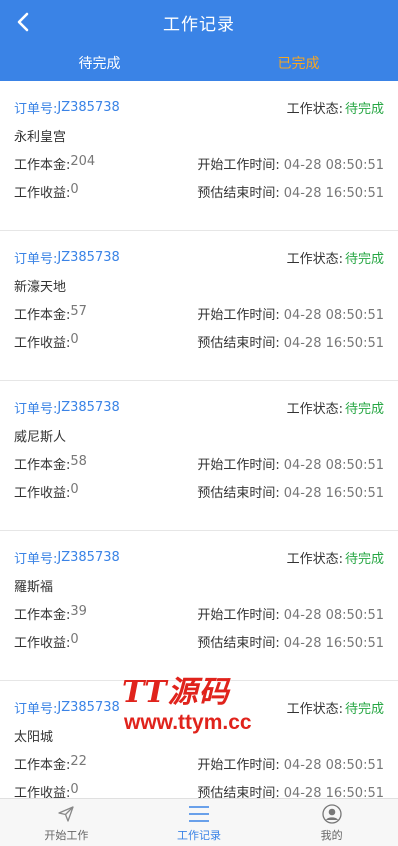 The image size is (398, 846). I want to click on menu-icon, so click(199, 813).